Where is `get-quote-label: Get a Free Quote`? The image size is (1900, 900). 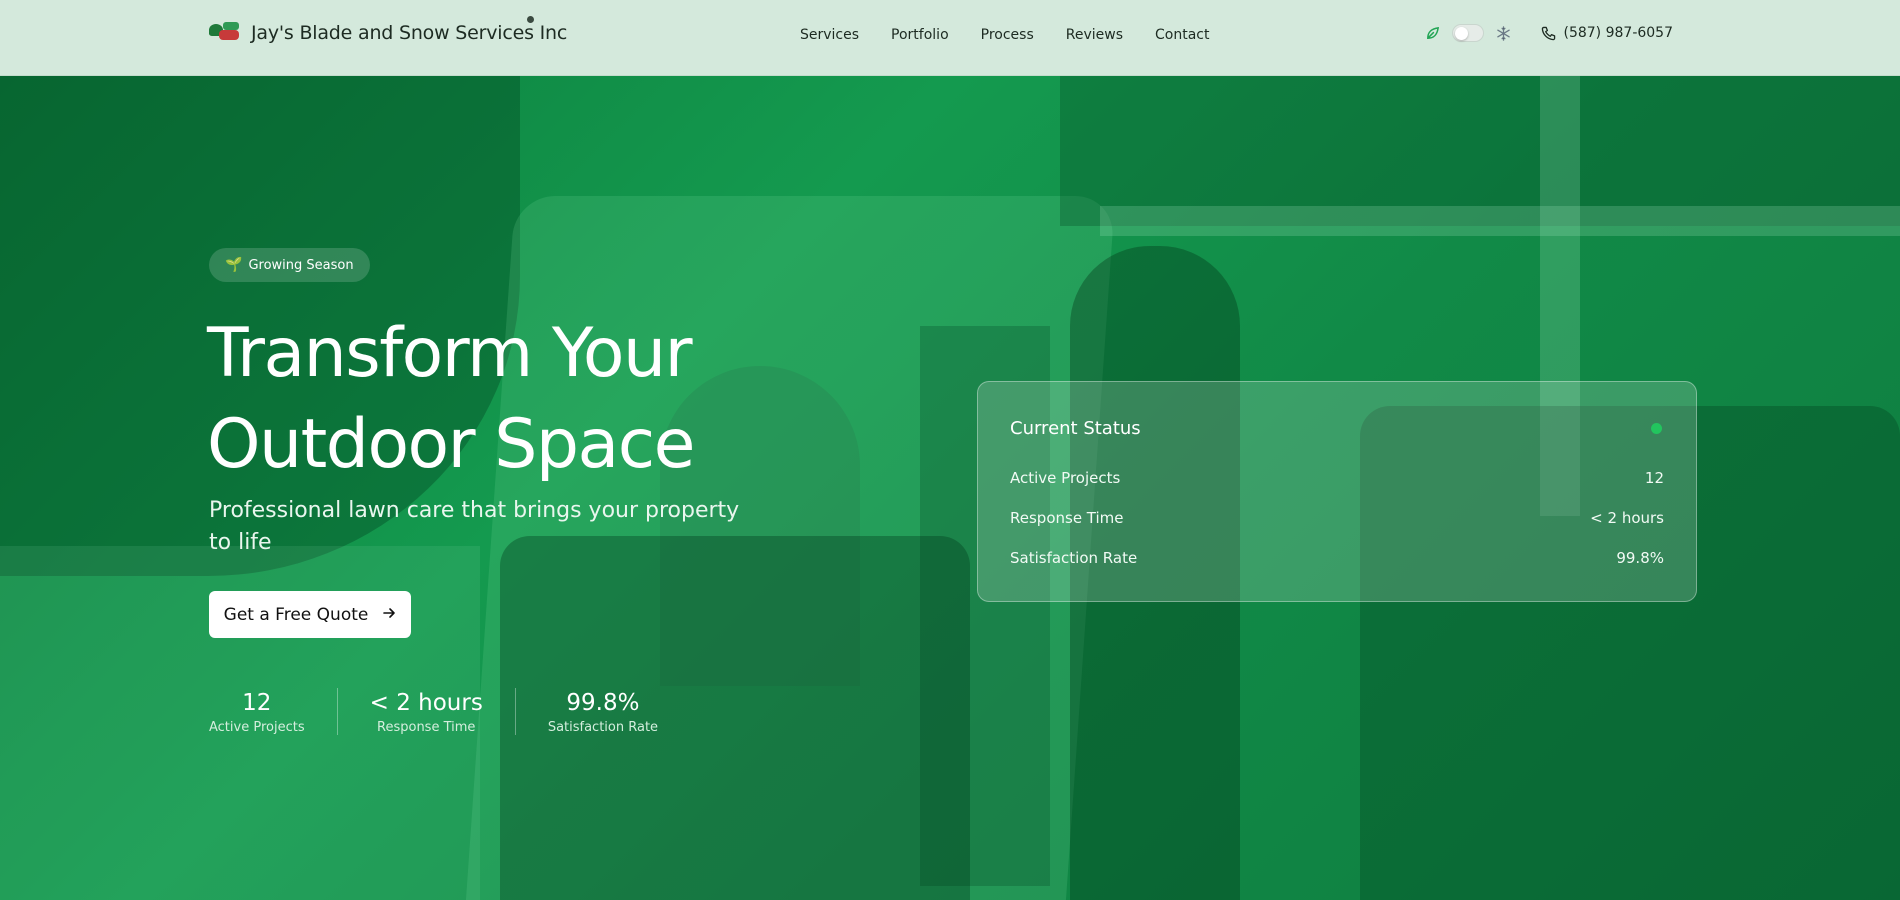
get-quote-label: Get a Free Quote is located at coordinates (296, 614).